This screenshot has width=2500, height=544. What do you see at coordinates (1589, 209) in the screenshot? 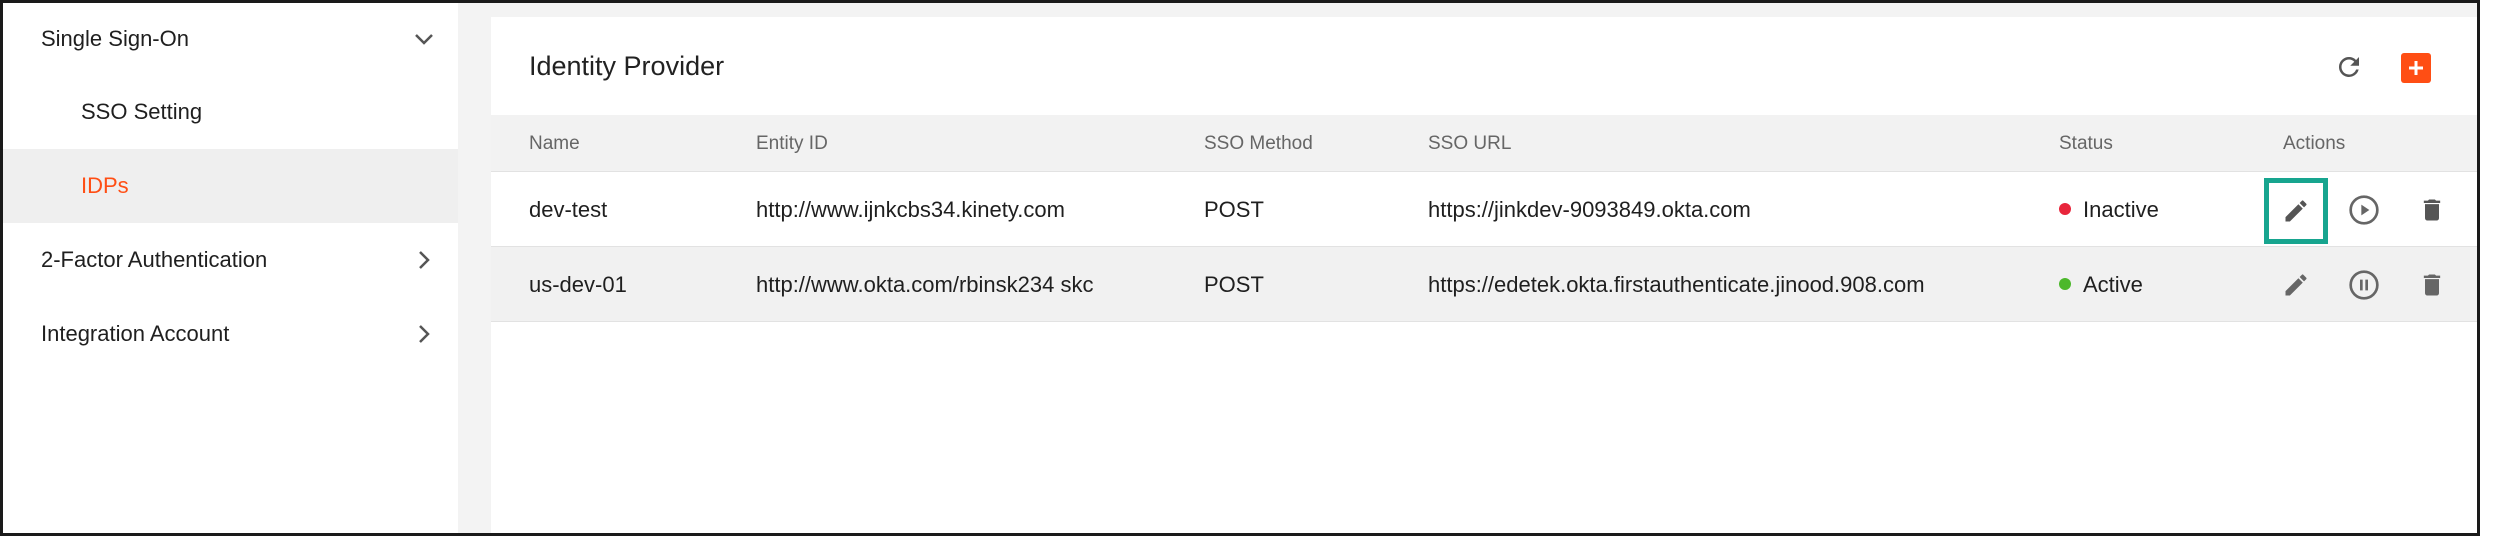
I see `cell-sso-url: https://jinkdev-9093849.okta.com` at bounding box center [1589, 209].